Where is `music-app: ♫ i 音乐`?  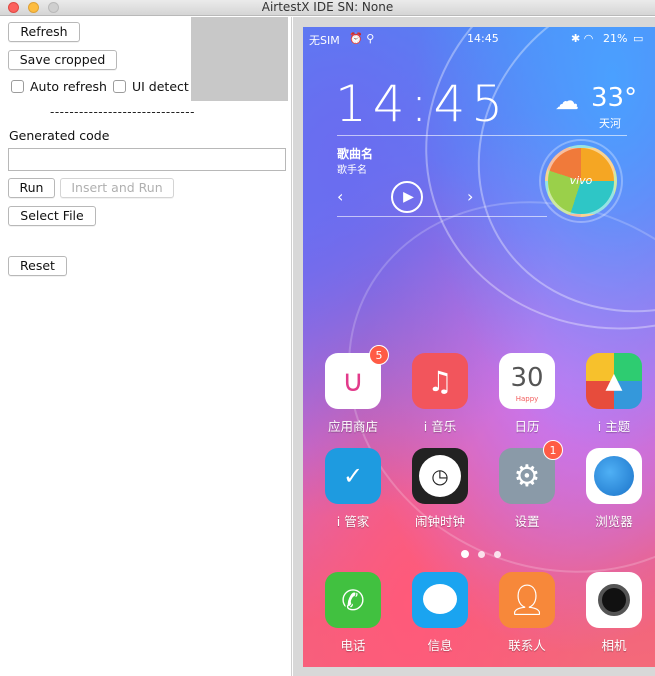 music-app: ♫ i 音乐 is located at coordinates (440, 394).